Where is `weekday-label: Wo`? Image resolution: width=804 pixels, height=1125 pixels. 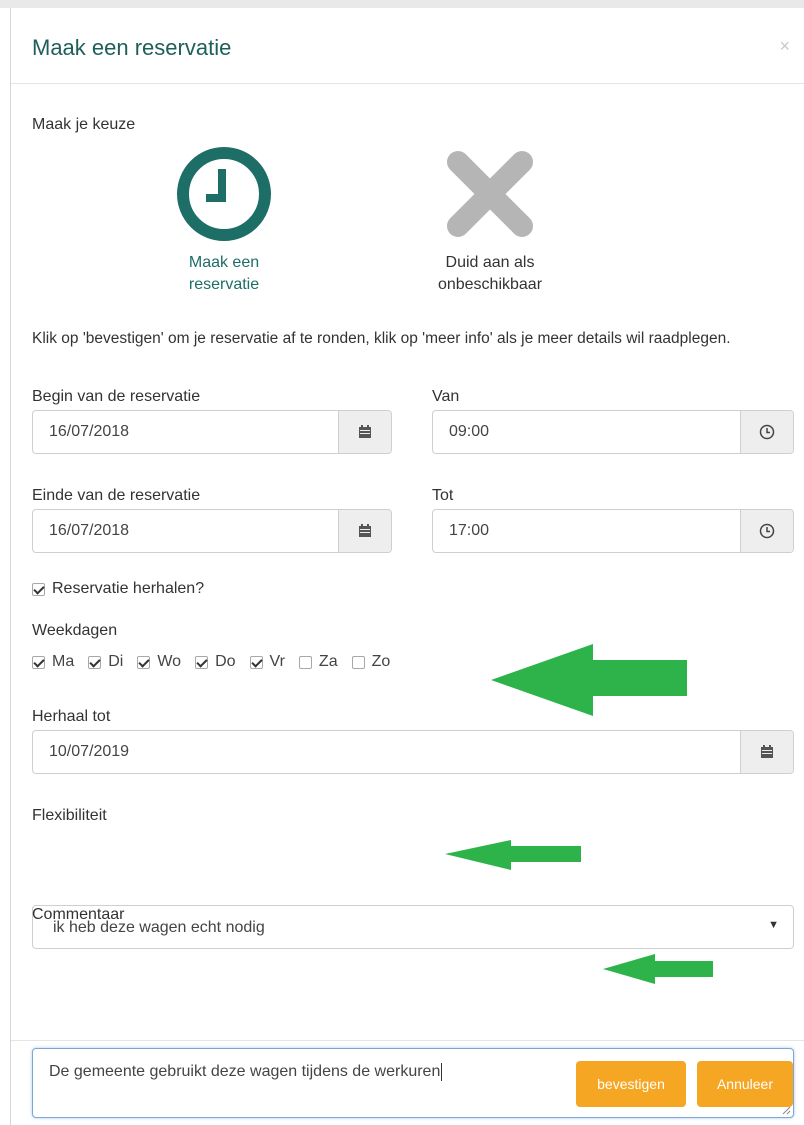
weekday-label: Wo is located at coordinates (169, 661).